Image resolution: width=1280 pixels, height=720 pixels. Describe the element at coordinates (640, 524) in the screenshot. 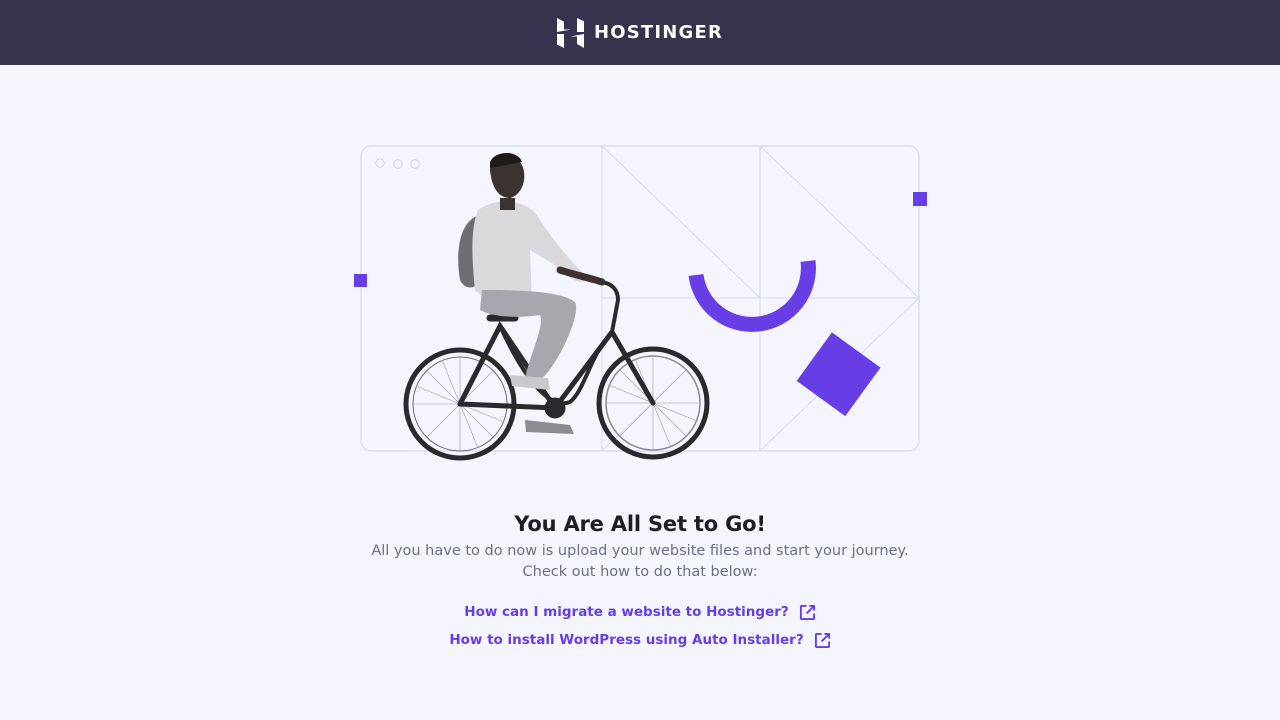

I see `page-title: You Are All Set to Go!` at that location.